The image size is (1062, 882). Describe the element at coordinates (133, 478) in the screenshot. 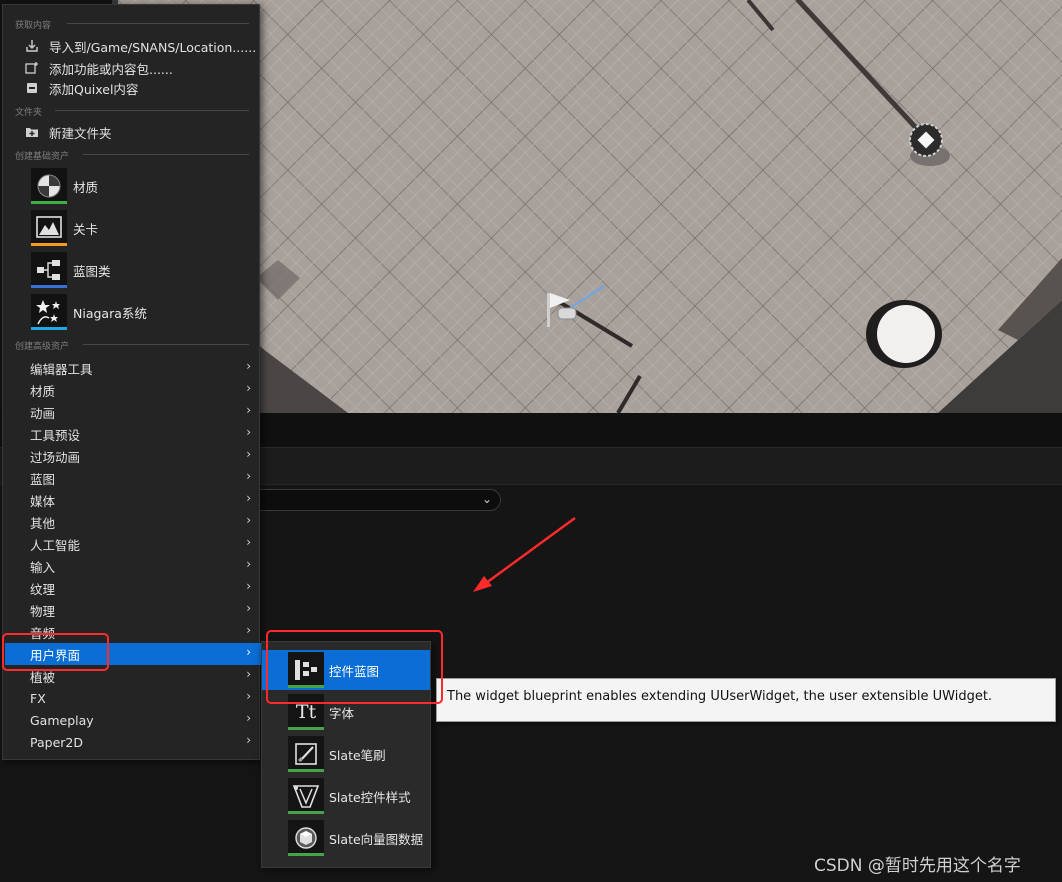

I see `category-blueprint: 蓝图 ›` at that location.